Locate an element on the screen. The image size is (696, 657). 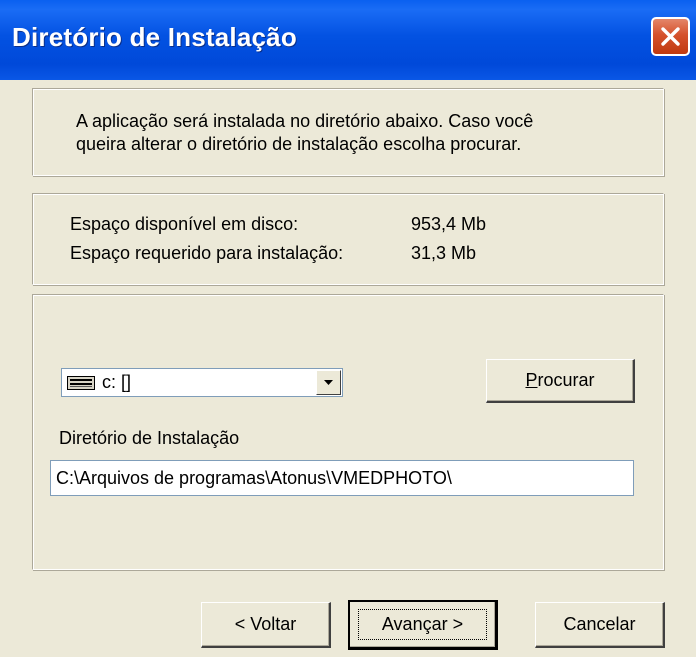
next-button: Avançar > is located at coordinates (423, 625).